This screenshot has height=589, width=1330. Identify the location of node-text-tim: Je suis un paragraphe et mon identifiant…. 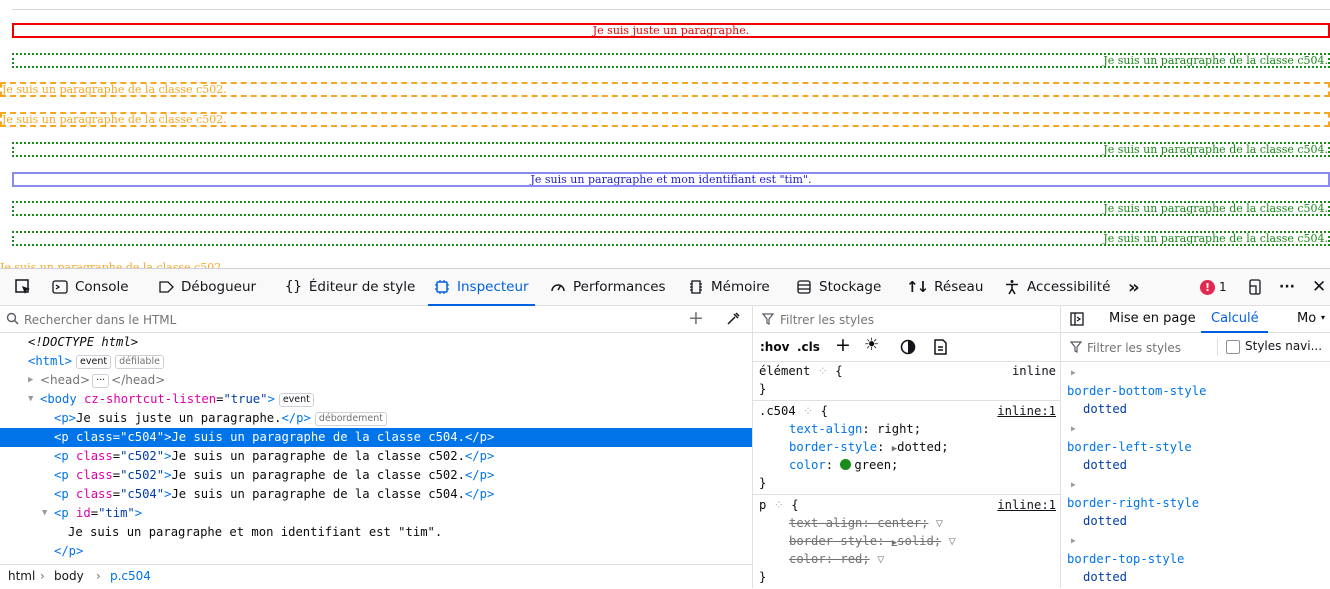
(376, 532).